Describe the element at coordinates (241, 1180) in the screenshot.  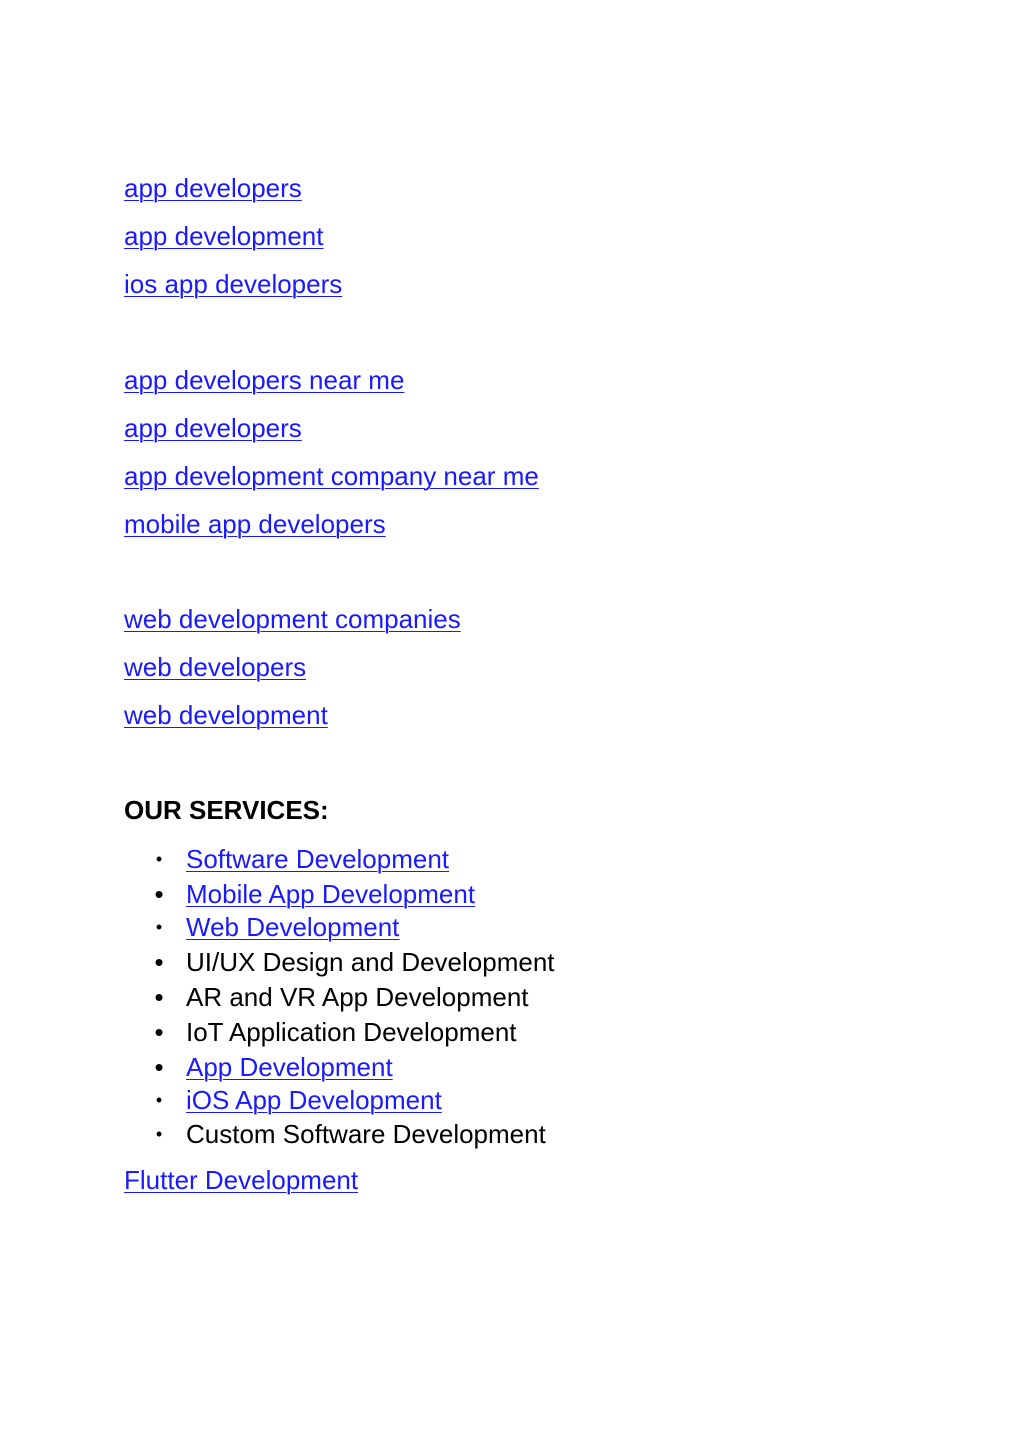
I see `link-flutter-development: Flutter Development` at that location.